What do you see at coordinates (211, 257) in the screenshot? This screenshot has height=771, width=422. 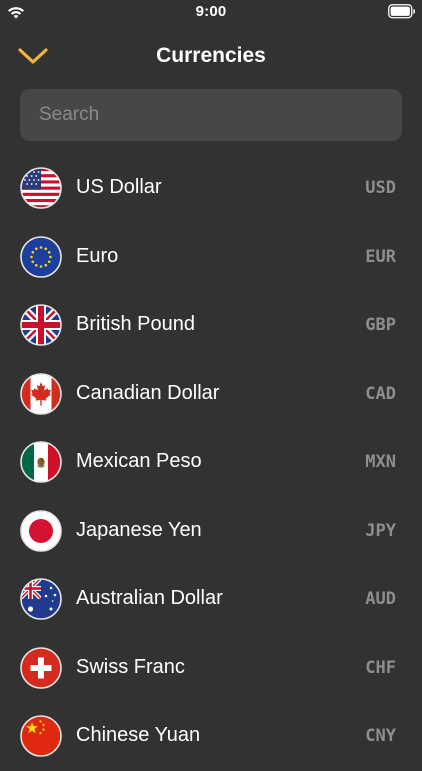 I see `currency-row-eur: Euro EUR` at bounding box center [211, 257].